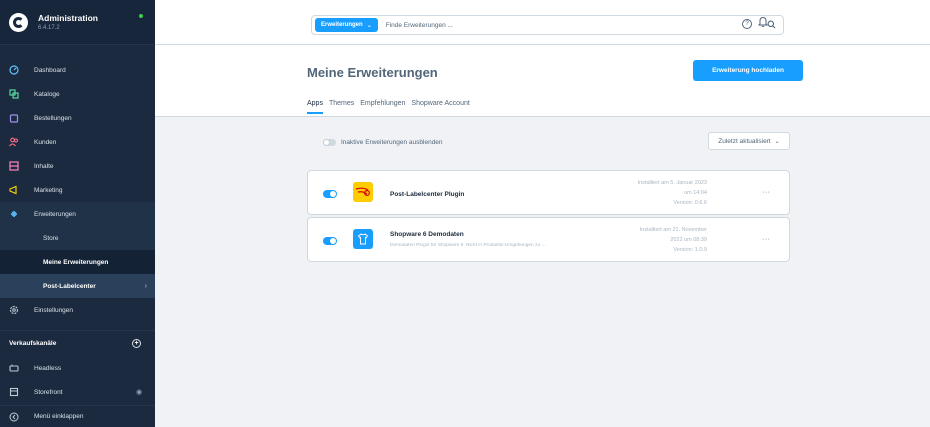 The width and height of the screenshot is (930, 427). I want to click on shopware-logo-icon, so click(18, 22).